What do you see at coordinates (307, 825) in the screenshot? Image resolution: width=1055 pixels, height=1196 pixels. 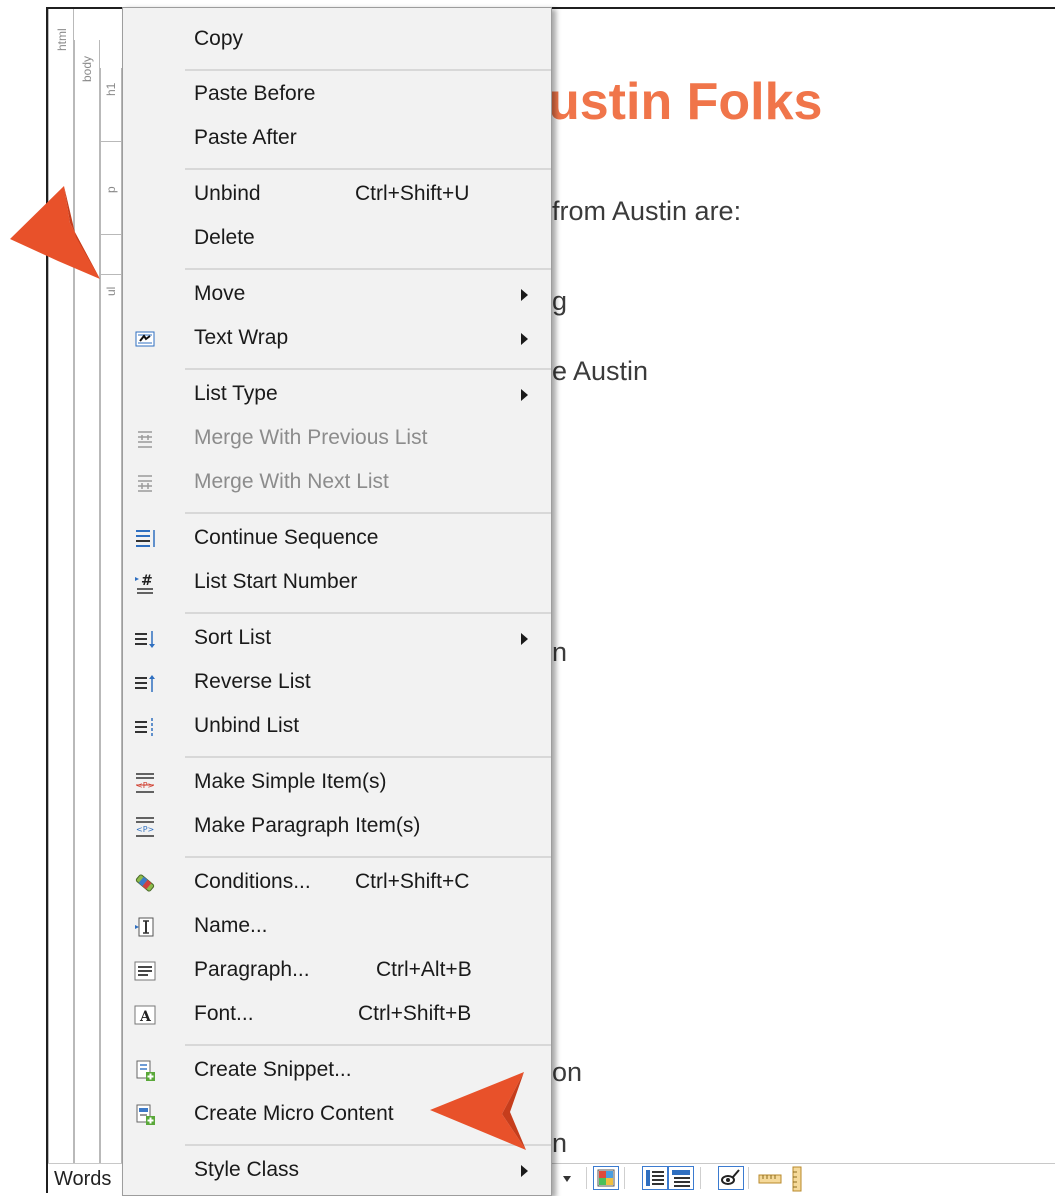 I see `menu-item-label: Make Paragraph Item(s)` at bounding box center [307, 825].